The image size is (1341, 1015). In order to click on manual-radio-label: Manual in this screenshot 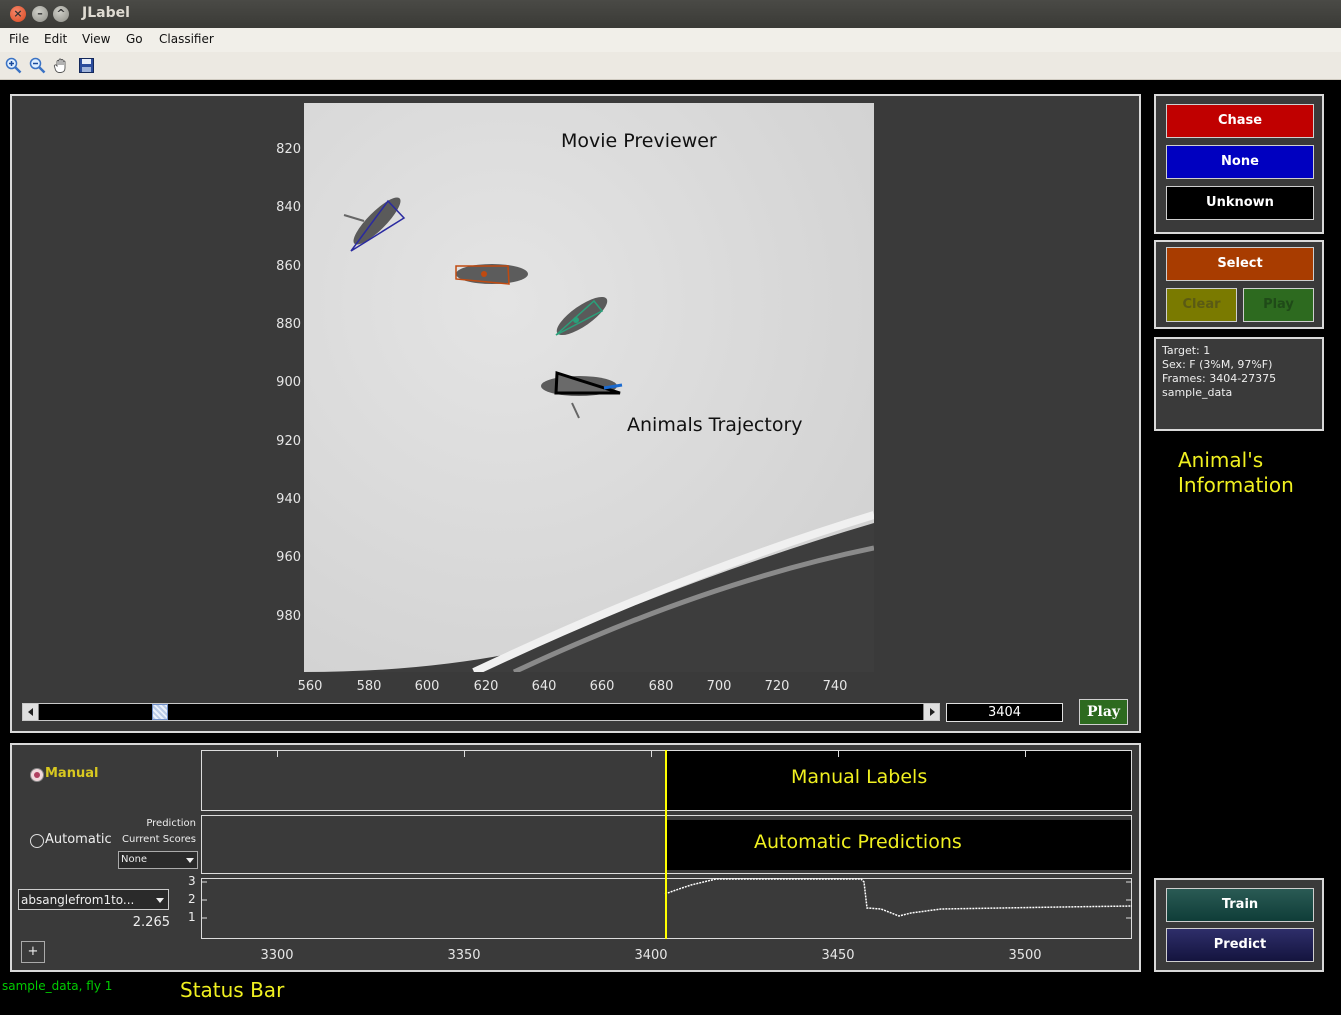, I will do `click(72, 773)`.